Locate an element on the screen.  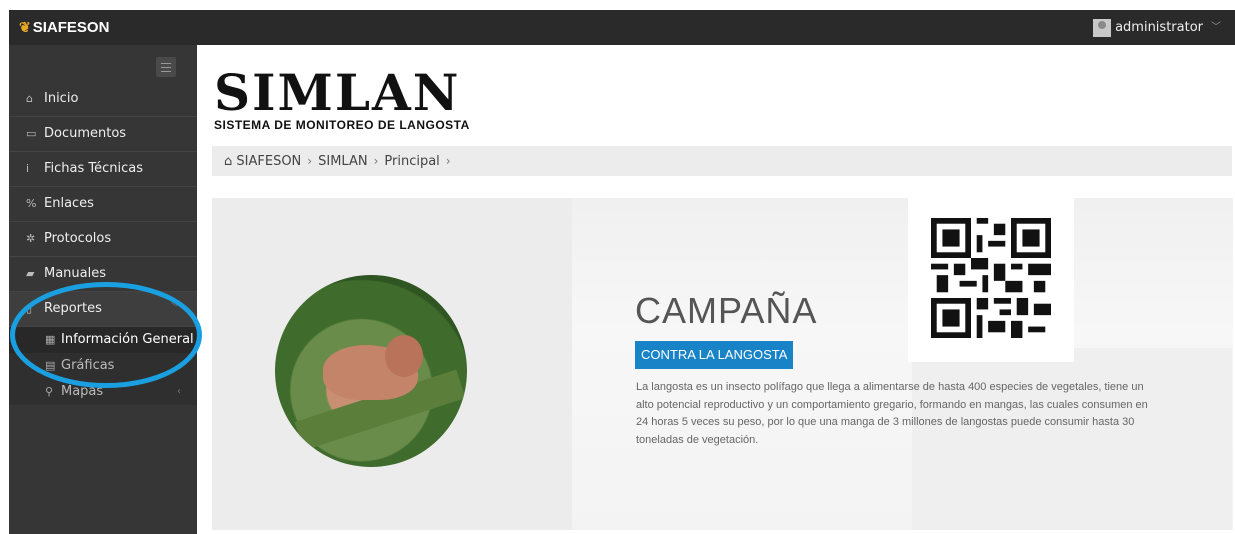
sidebar-item-fichas-tecnicas: i Fichas Técnicas is located at coordinates (103, 169).